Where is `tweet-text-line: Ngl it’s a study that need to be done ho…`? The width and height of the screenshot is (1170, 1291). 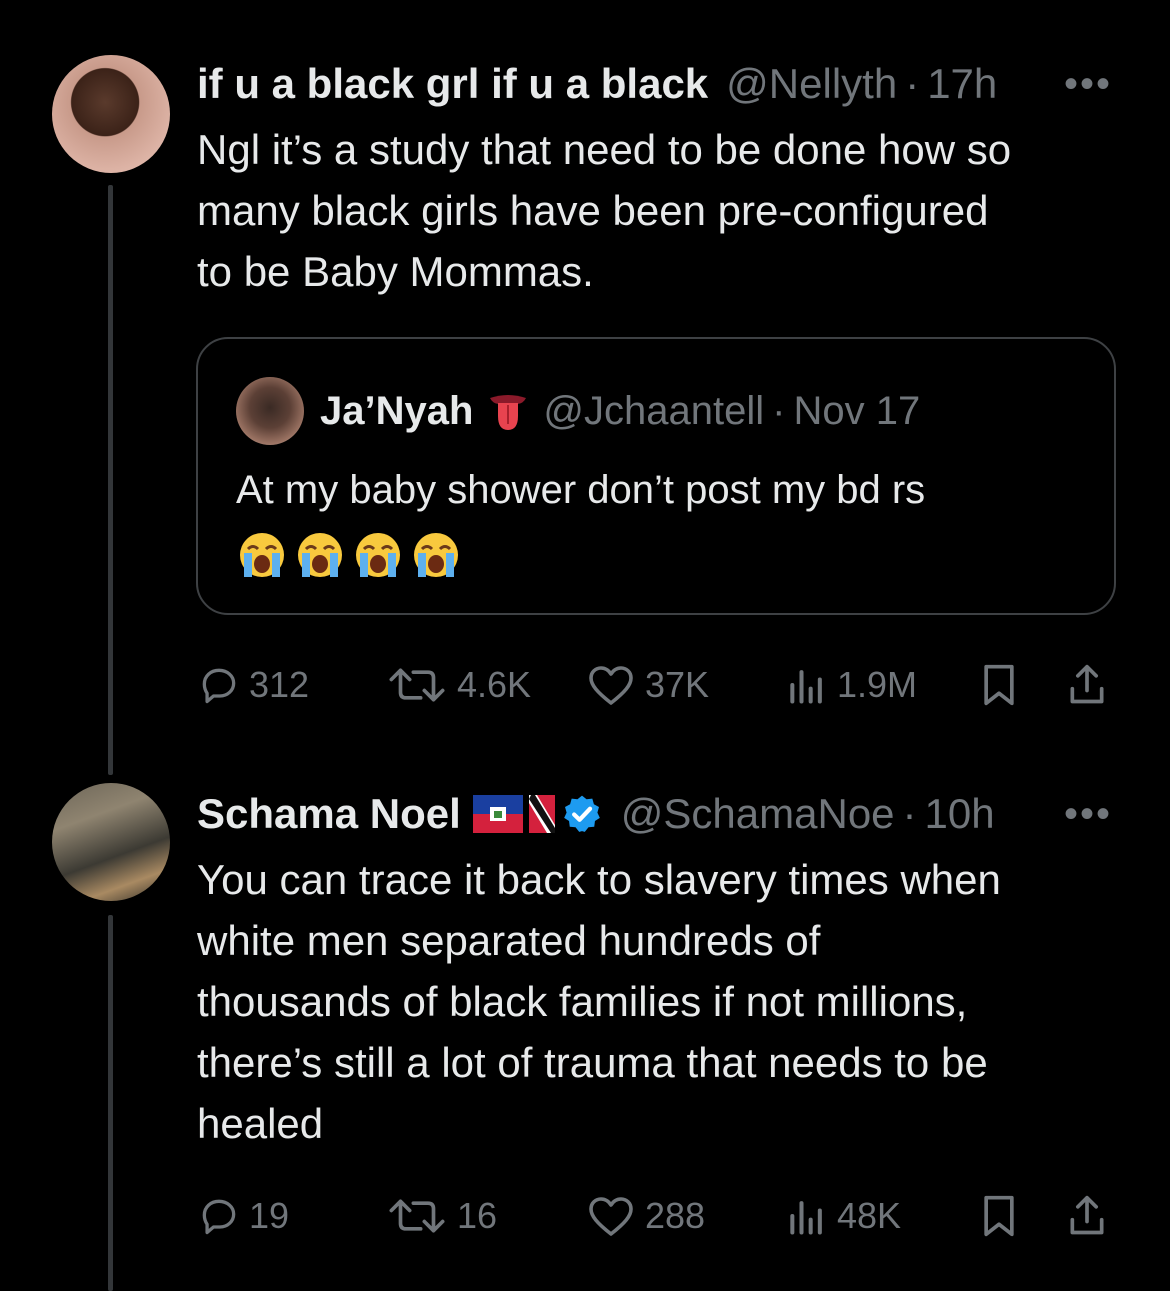 tweet-text-line: Ngl it’s a study that need to be done ho… is located at coordinates (604, 149).